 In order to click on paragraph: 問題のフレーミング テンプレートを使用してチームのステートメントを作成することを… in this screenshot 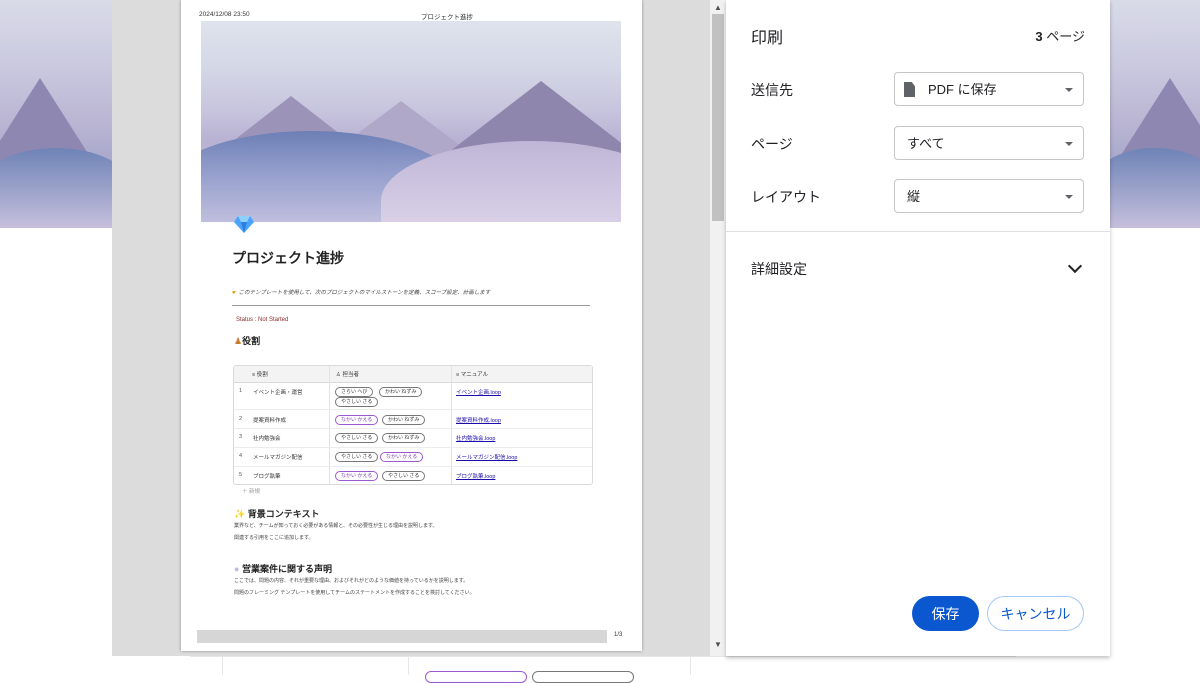, I will do `click(354, 593)`.